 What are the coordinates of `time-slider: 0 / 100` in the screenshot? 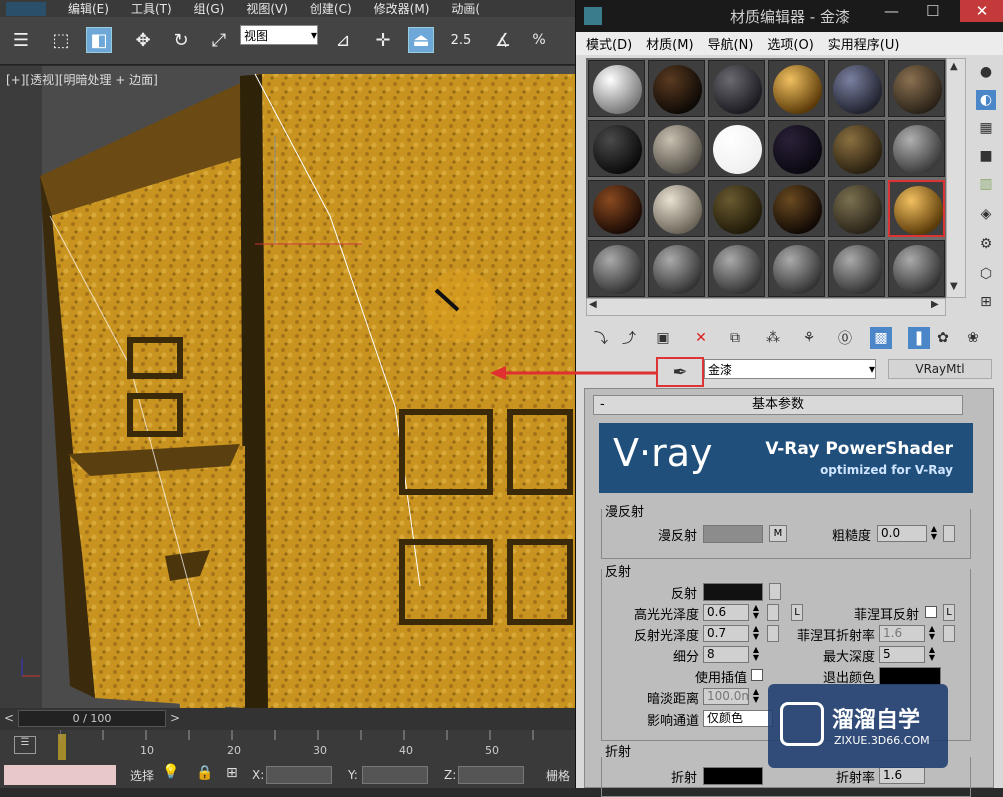 It's located at (92, 718).